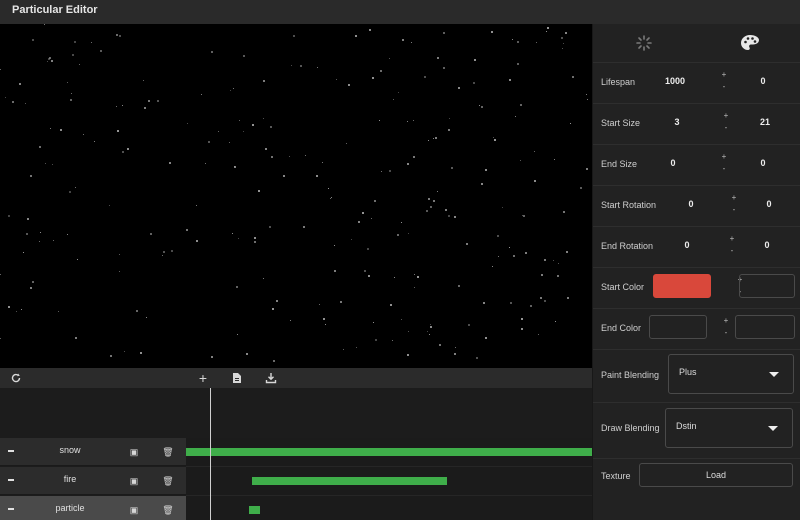 The width and height of the screenshot is (800, 520). Describe the element at coordinates (765, 122) in the screenshot. I see `start-size-variance: 21` at that location.